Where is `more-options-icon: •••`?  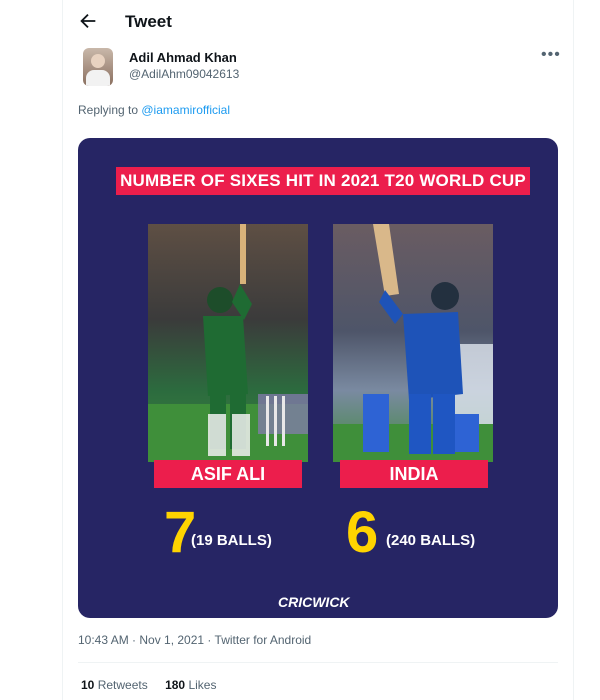 more-options-icon: ••• is located at coordinates (551, 55).